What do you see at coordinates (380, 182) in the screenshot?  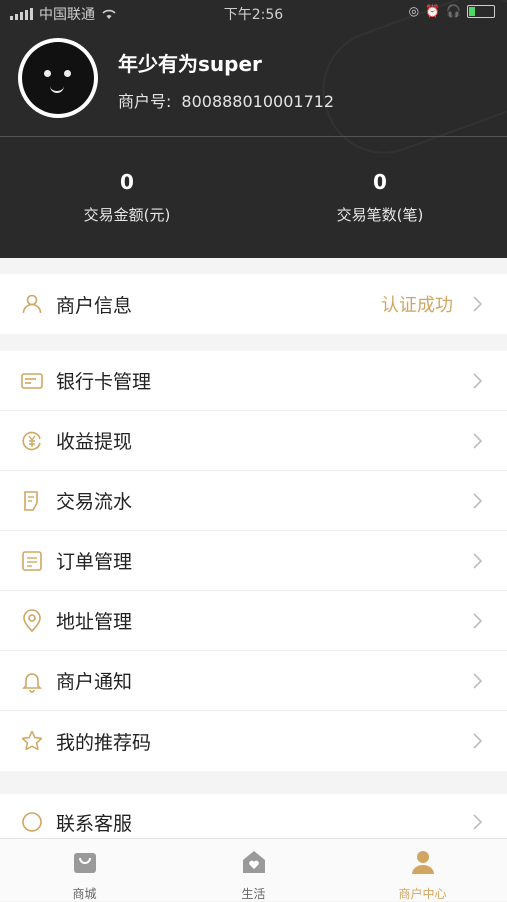 I see `stat-count-value: 0` at bounding box center [380, 182].